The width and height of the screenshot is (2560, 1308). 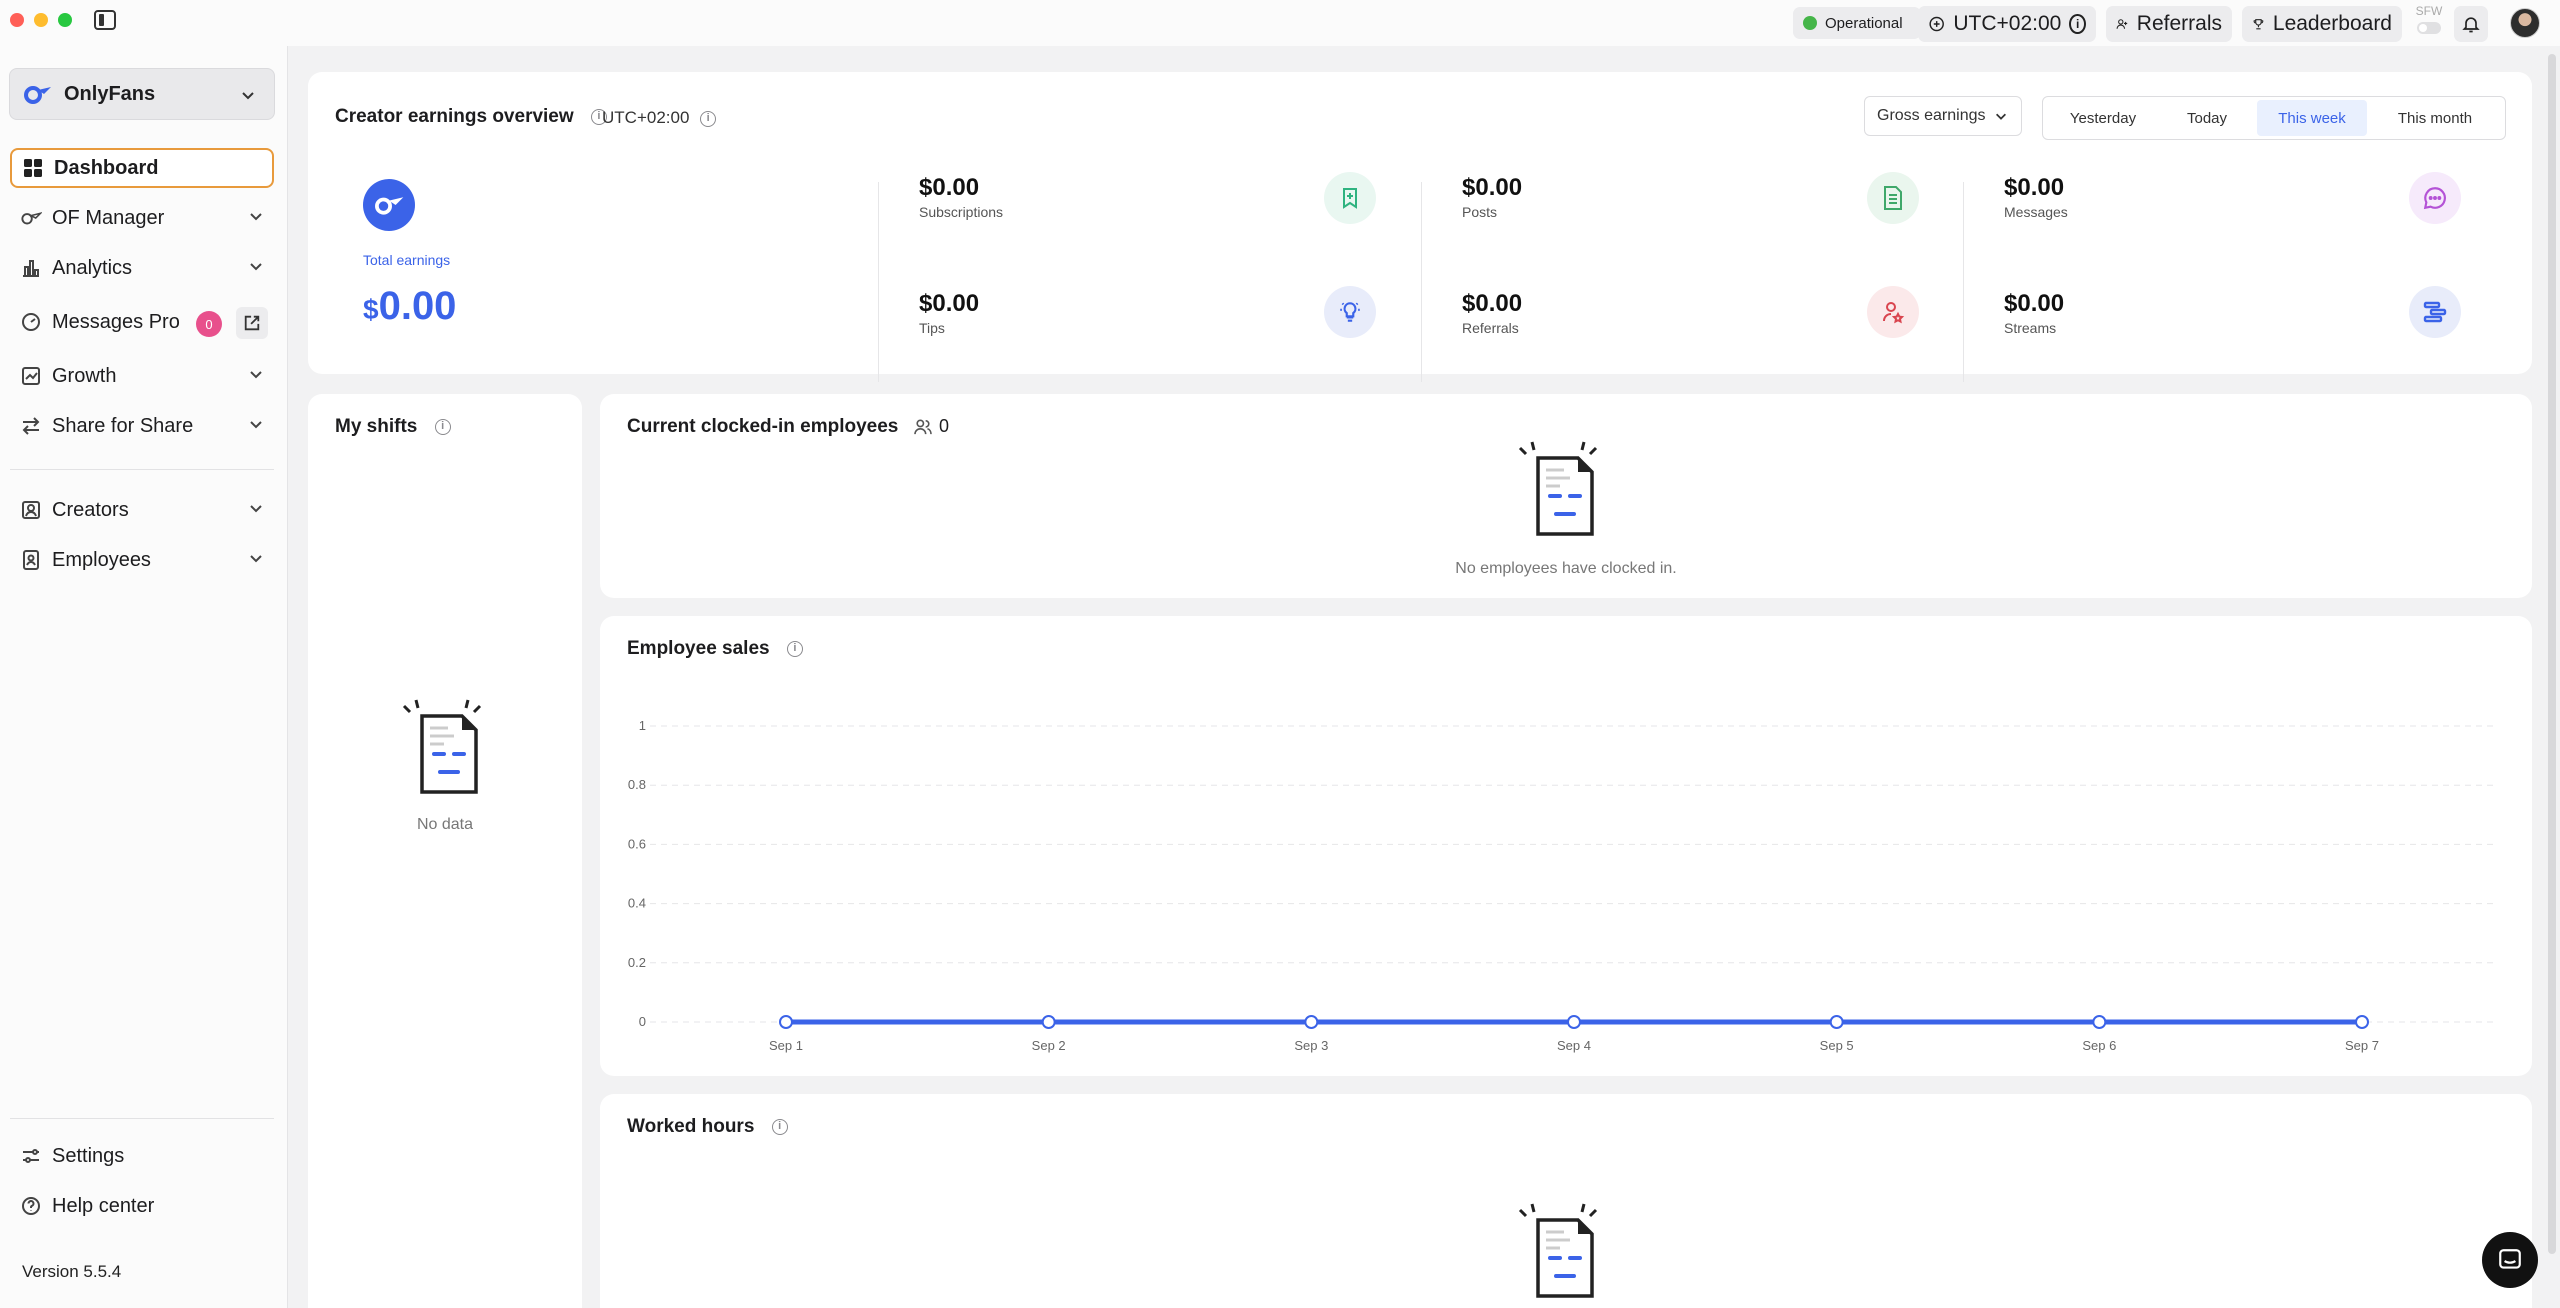 What do you see at coordinates (1492, 313) in the screenshot?
I see `stat-referrals: $0.00 Referrals` at bounding box center [1492, 313].